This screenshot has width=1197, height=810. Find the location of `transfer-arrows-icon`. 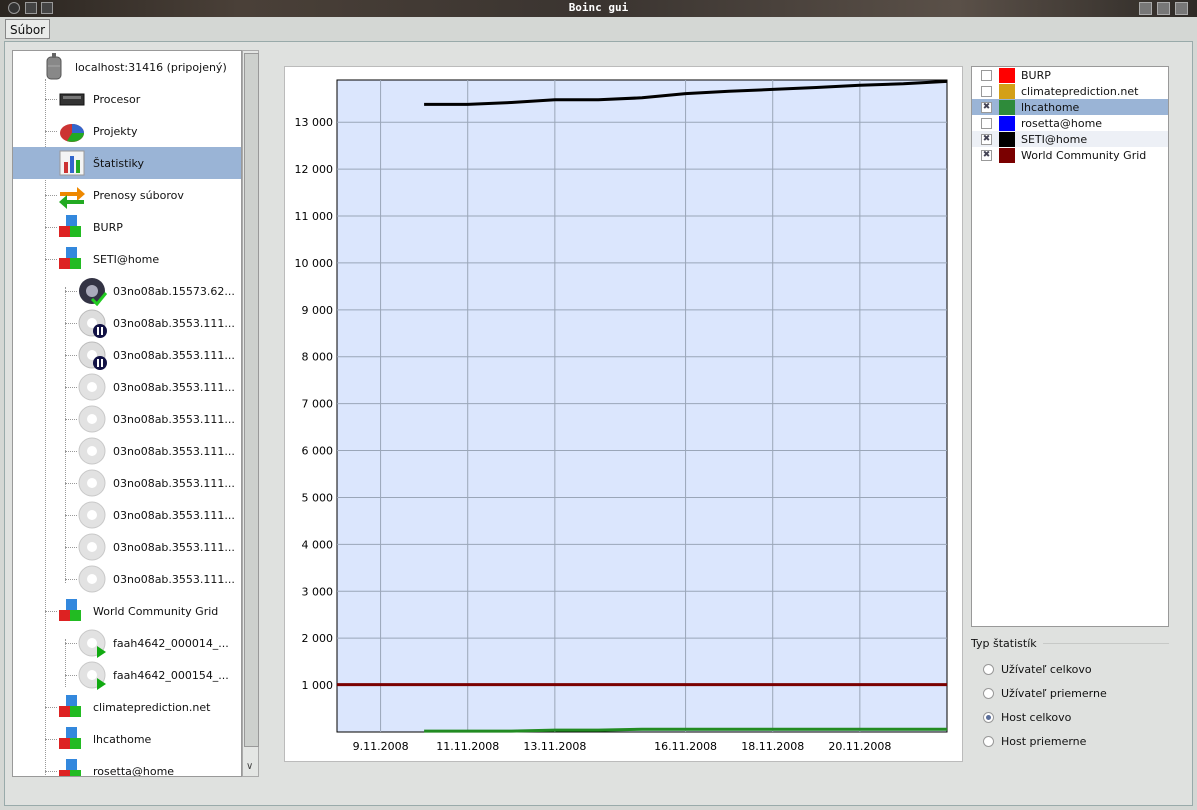

transfer-arrows-icon is located at coordinates (72, 198).